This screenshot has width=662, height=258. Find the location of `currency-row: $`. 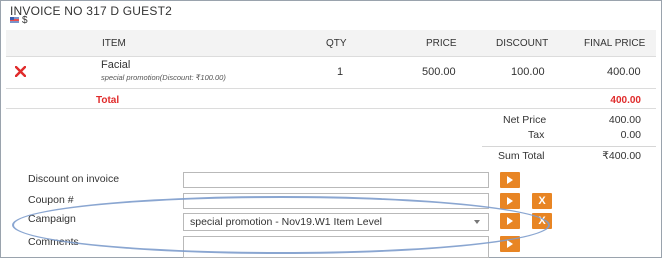

currency-row: $ is located at coordinates (19, 20).